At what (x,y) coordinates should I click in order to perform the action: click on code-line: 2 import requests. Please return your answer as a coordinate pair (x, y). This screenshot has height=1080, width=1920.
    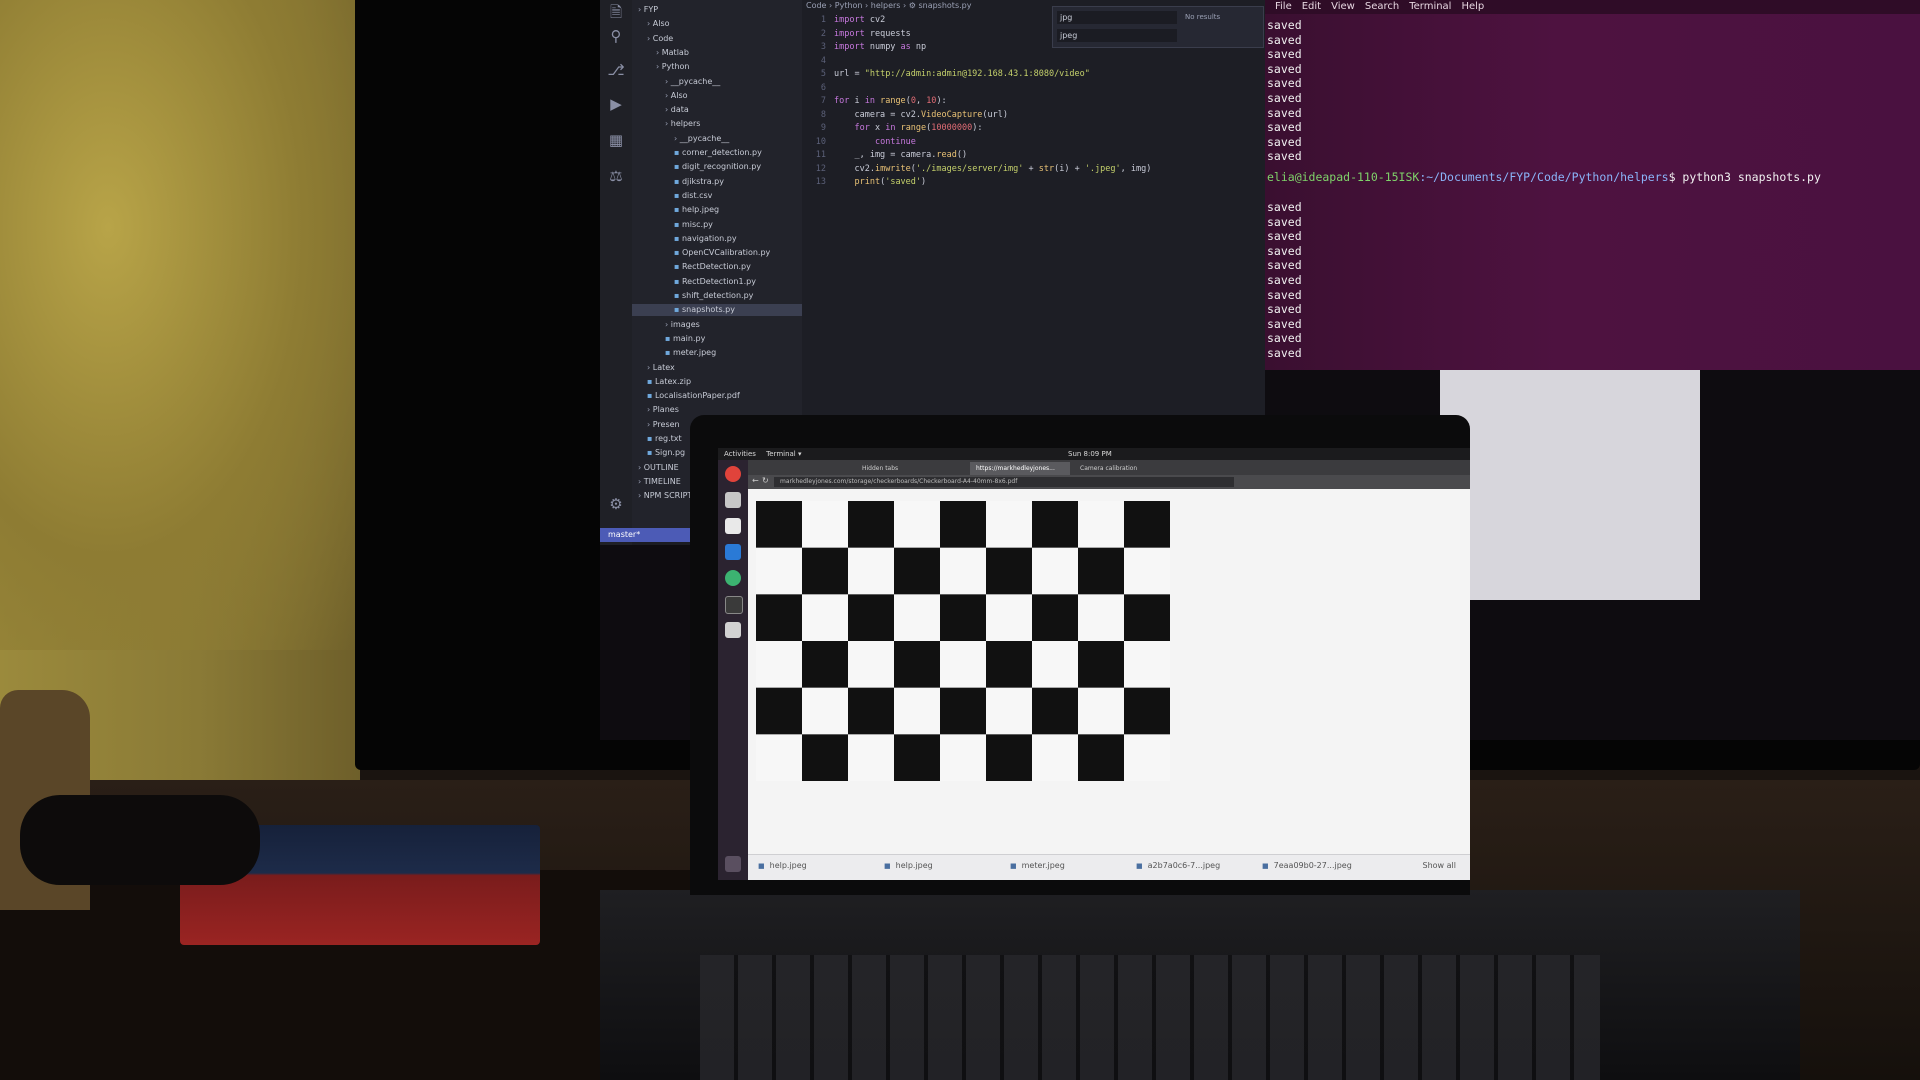
    Looking at the image, I should click on (859, 34).